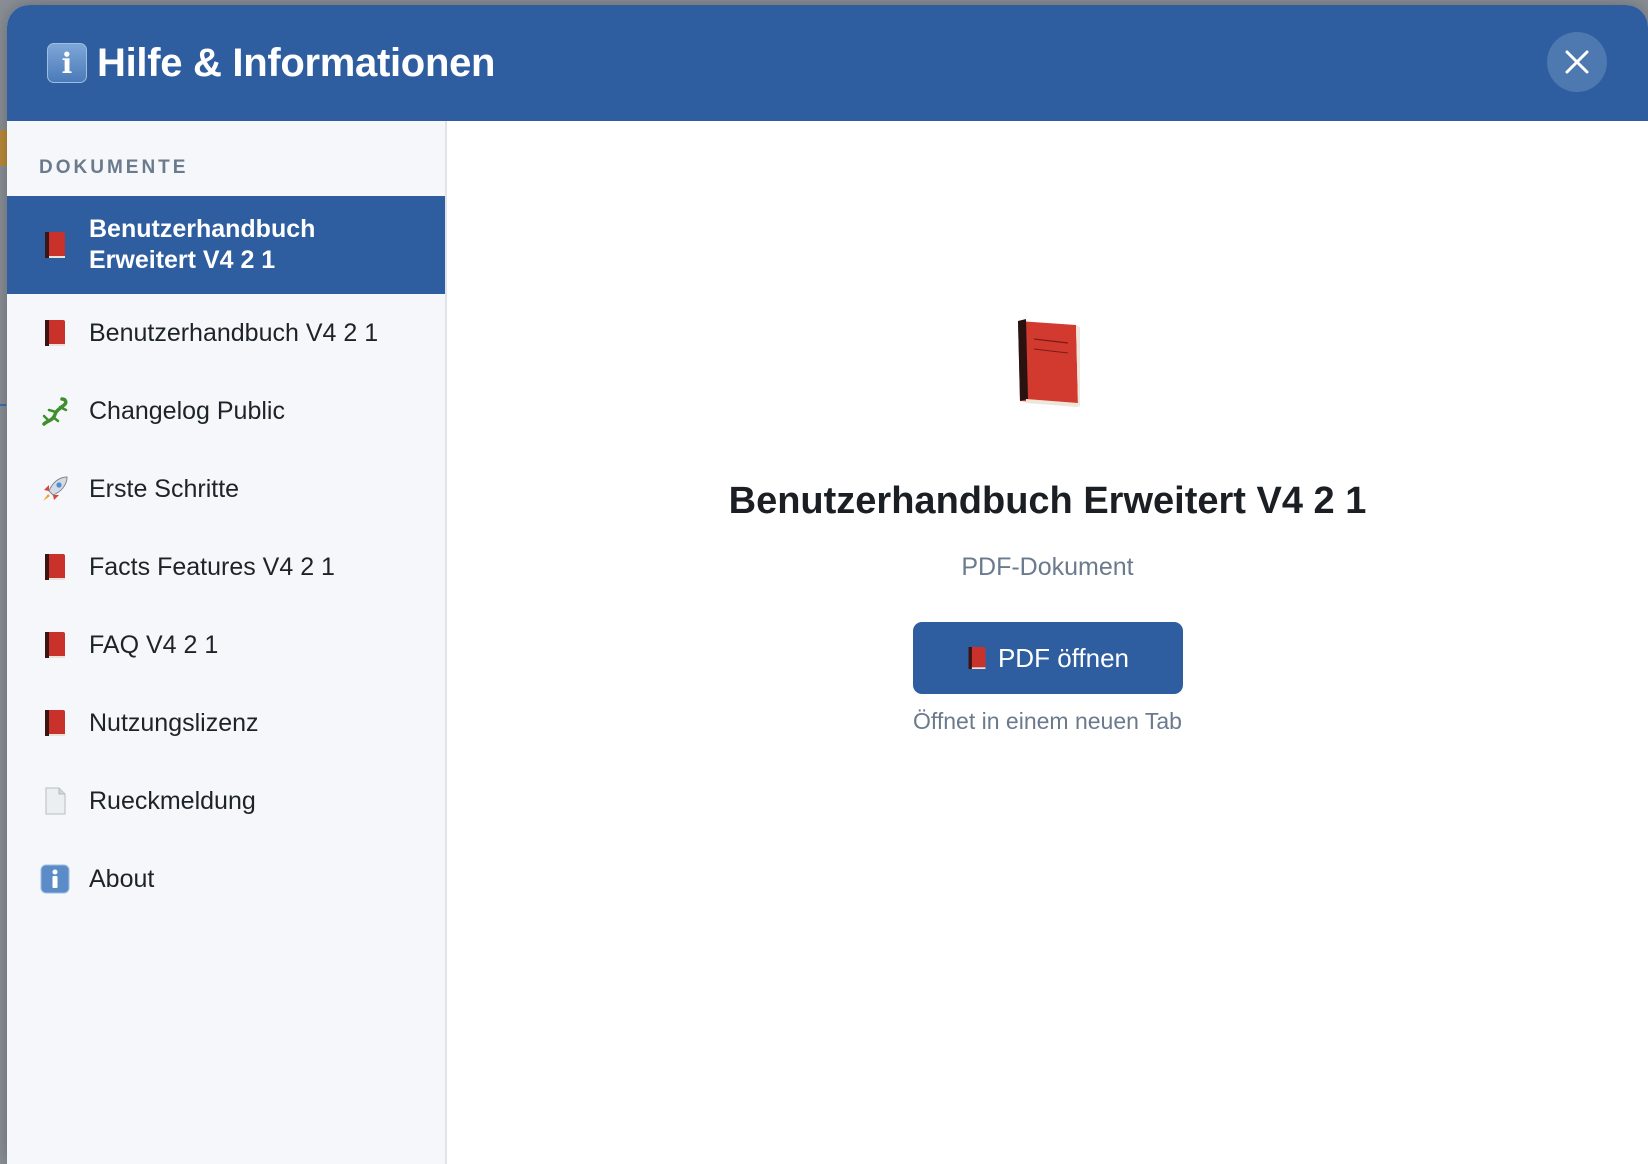 Image resolution: width=1648 pixels, height=1164 pixels. I want to click on sidebar-item-label: Facts Features V4 2 1, so click(212, 566).